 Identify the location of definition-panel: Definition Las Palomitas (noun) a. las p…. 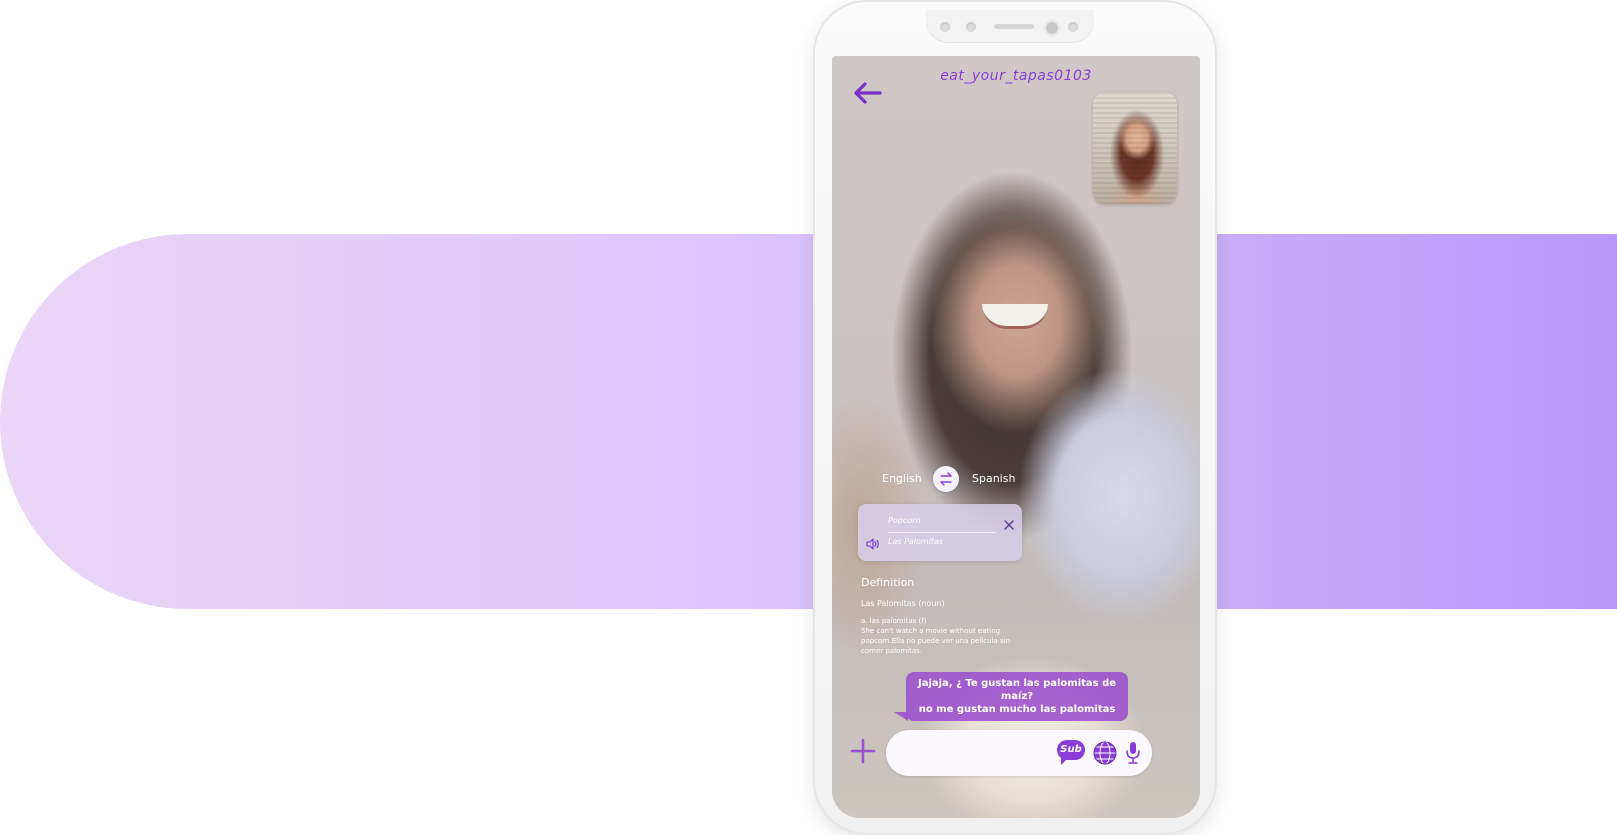
(946, 616).